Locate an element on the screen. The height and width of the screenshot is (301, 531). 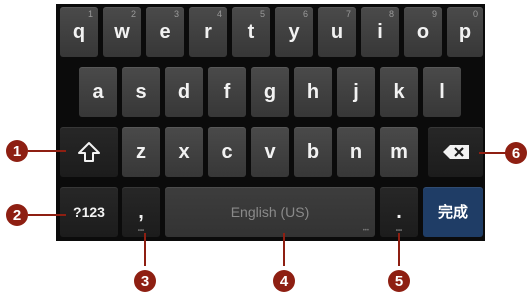
key-j: j is located at coordinates (356, 92).